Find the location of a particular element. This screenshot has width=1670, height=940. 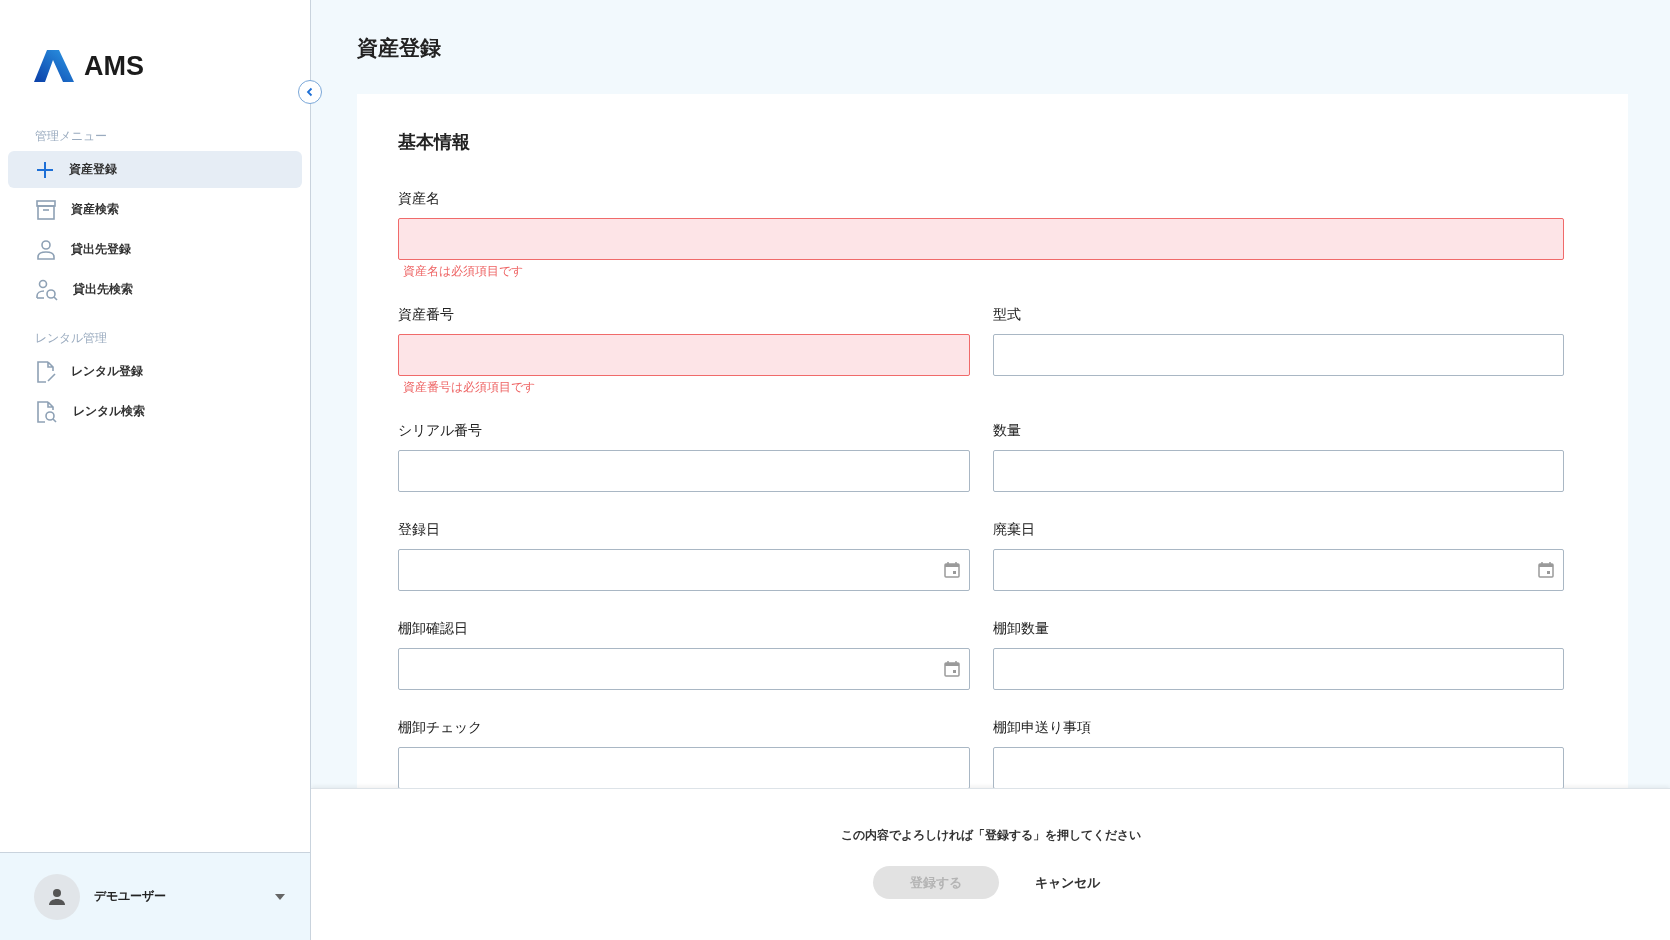

field-label: 棚卸確認日 is located at coordinates (433, 629).